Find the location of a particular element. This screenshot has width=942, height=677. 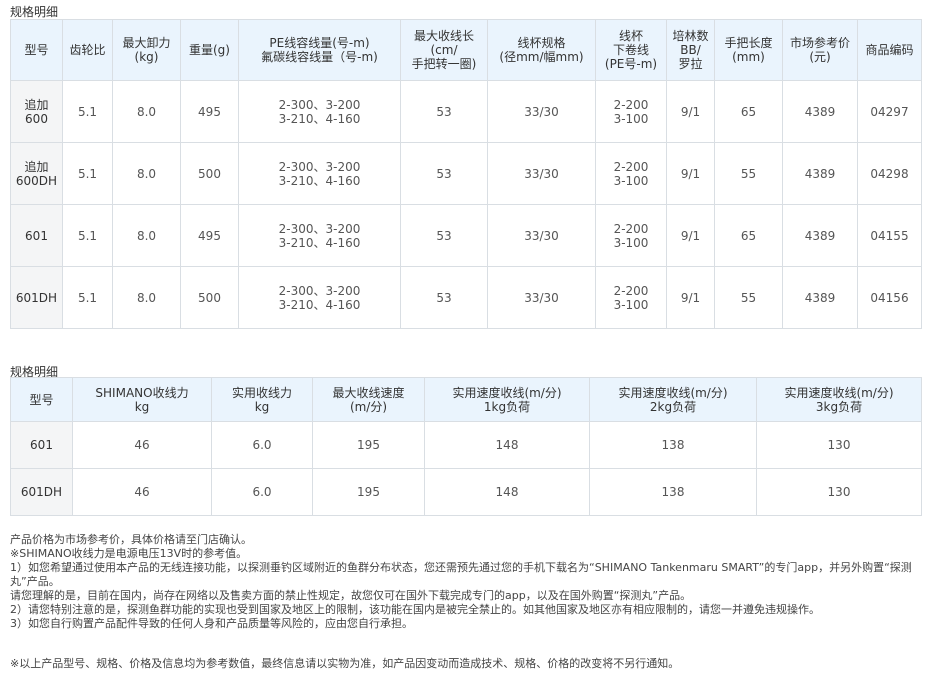

table-cell: 04155 is located at coordinates (889, 235).